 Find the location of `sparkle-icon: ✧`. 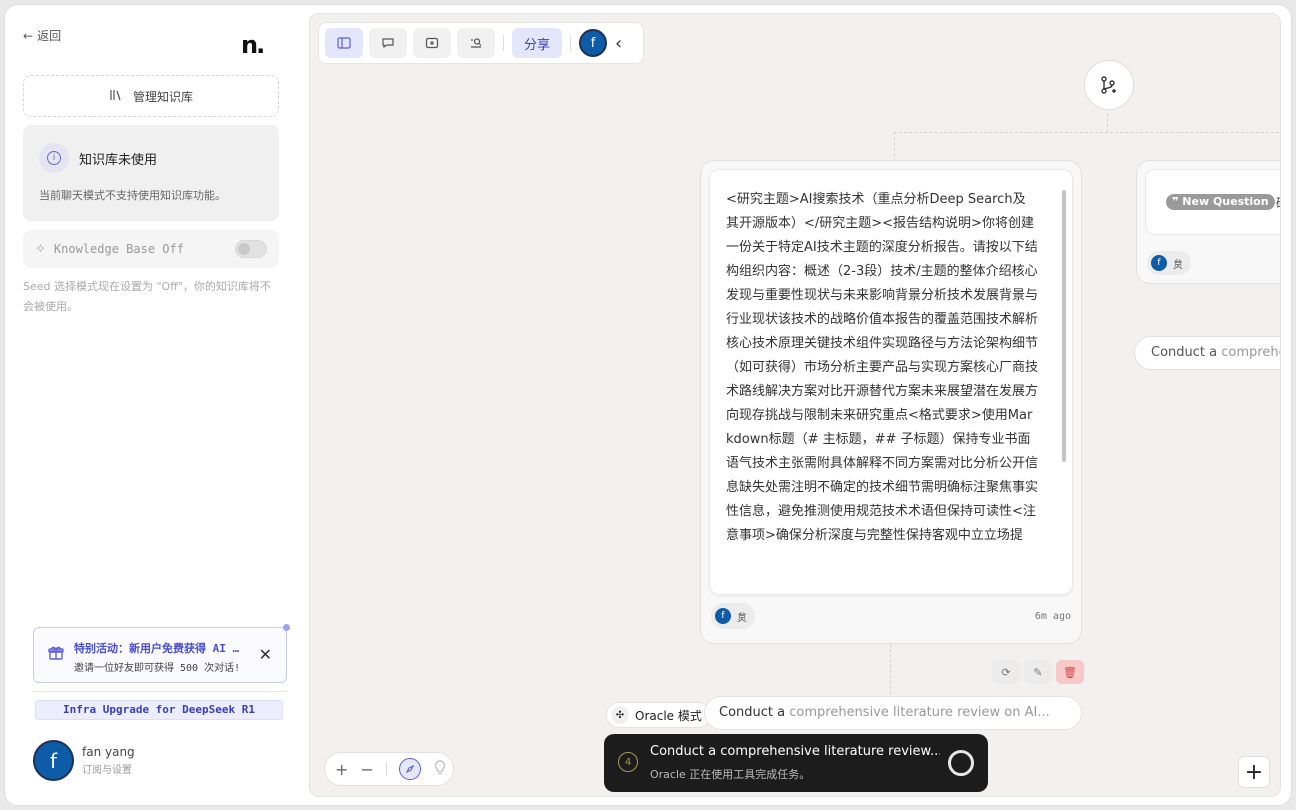

sparkle-icon: ✧ is located at coordinates (40, 249).